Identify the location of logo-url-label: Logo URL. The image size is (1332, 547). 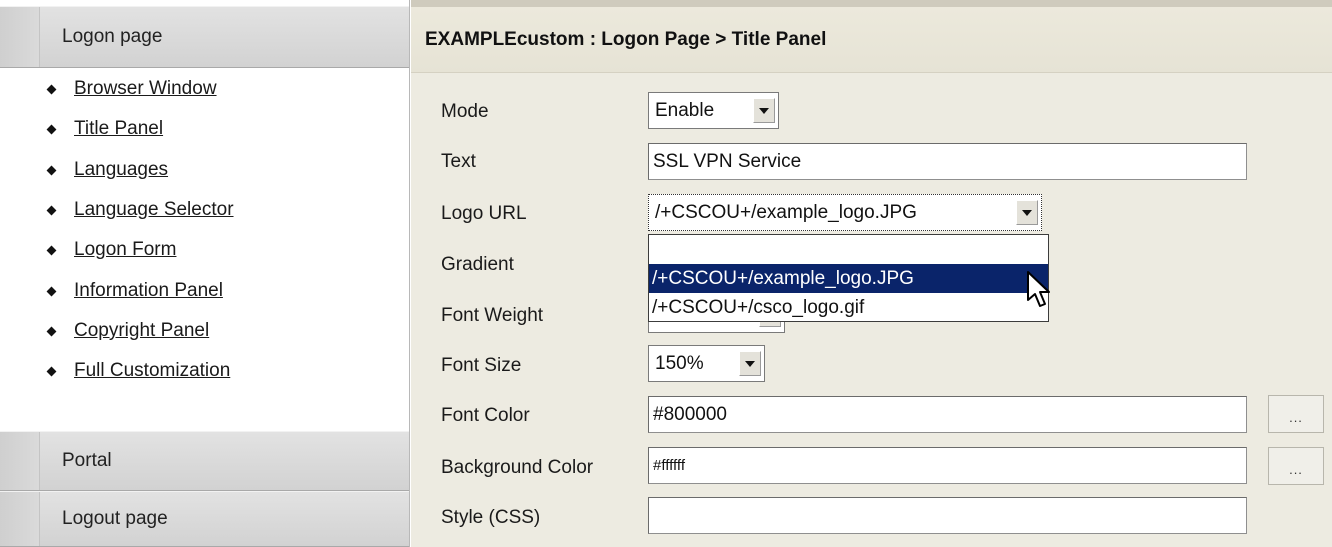
(484, 213).